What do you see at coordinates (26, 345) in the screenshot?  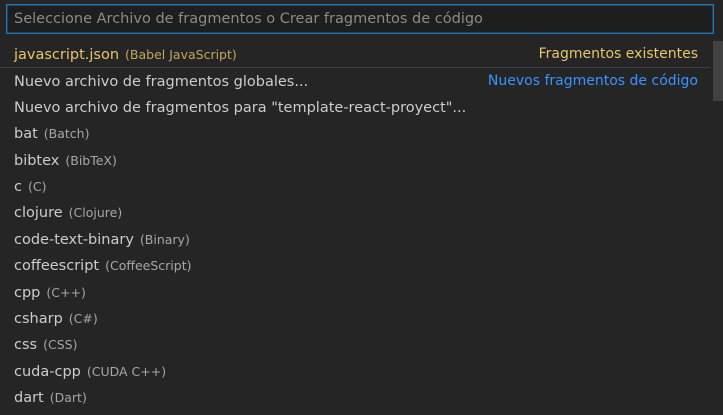 I see `list-item-label: css` at bounding box center [26, 345].